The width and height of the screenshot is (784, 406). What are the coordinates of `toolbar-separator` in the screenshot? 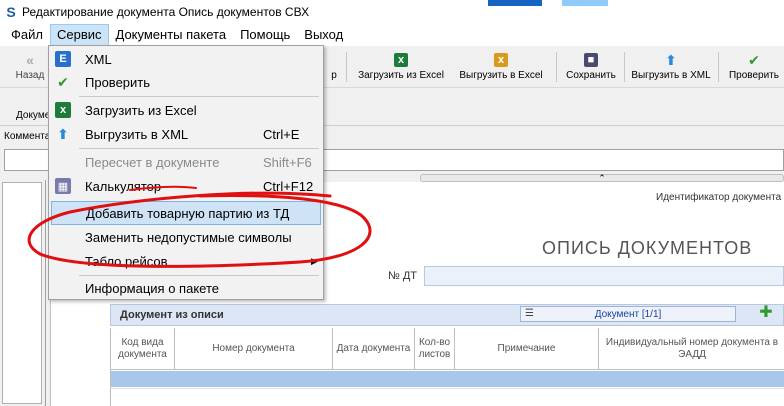 It's located at (346, 67).